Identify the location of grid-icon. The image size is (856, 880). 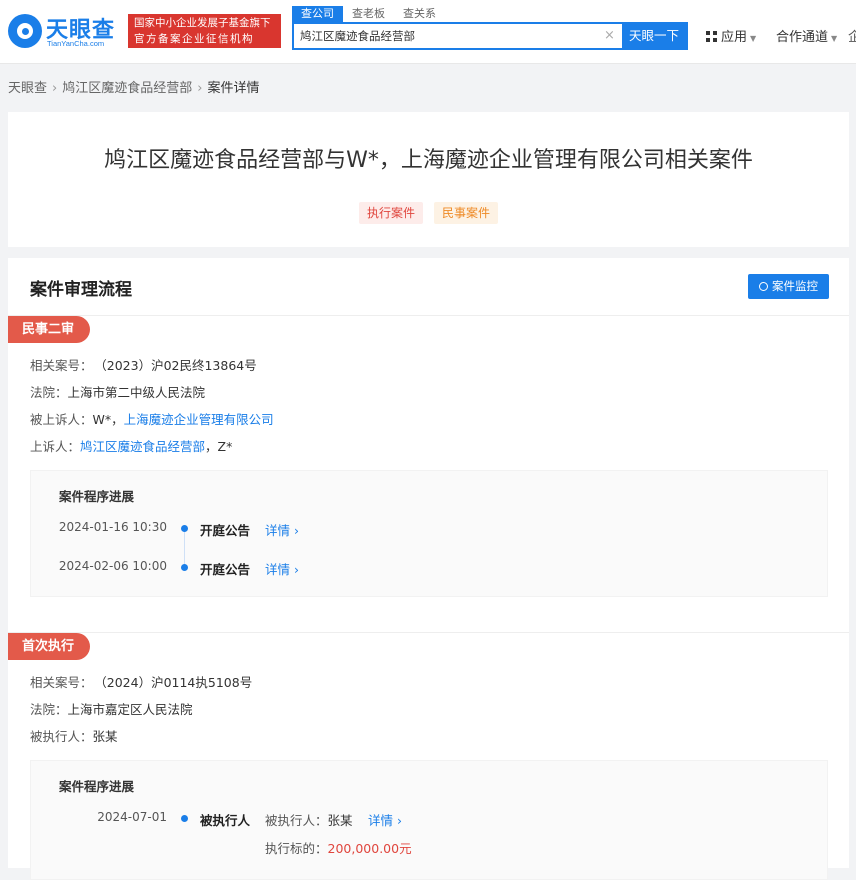
(711, 36).